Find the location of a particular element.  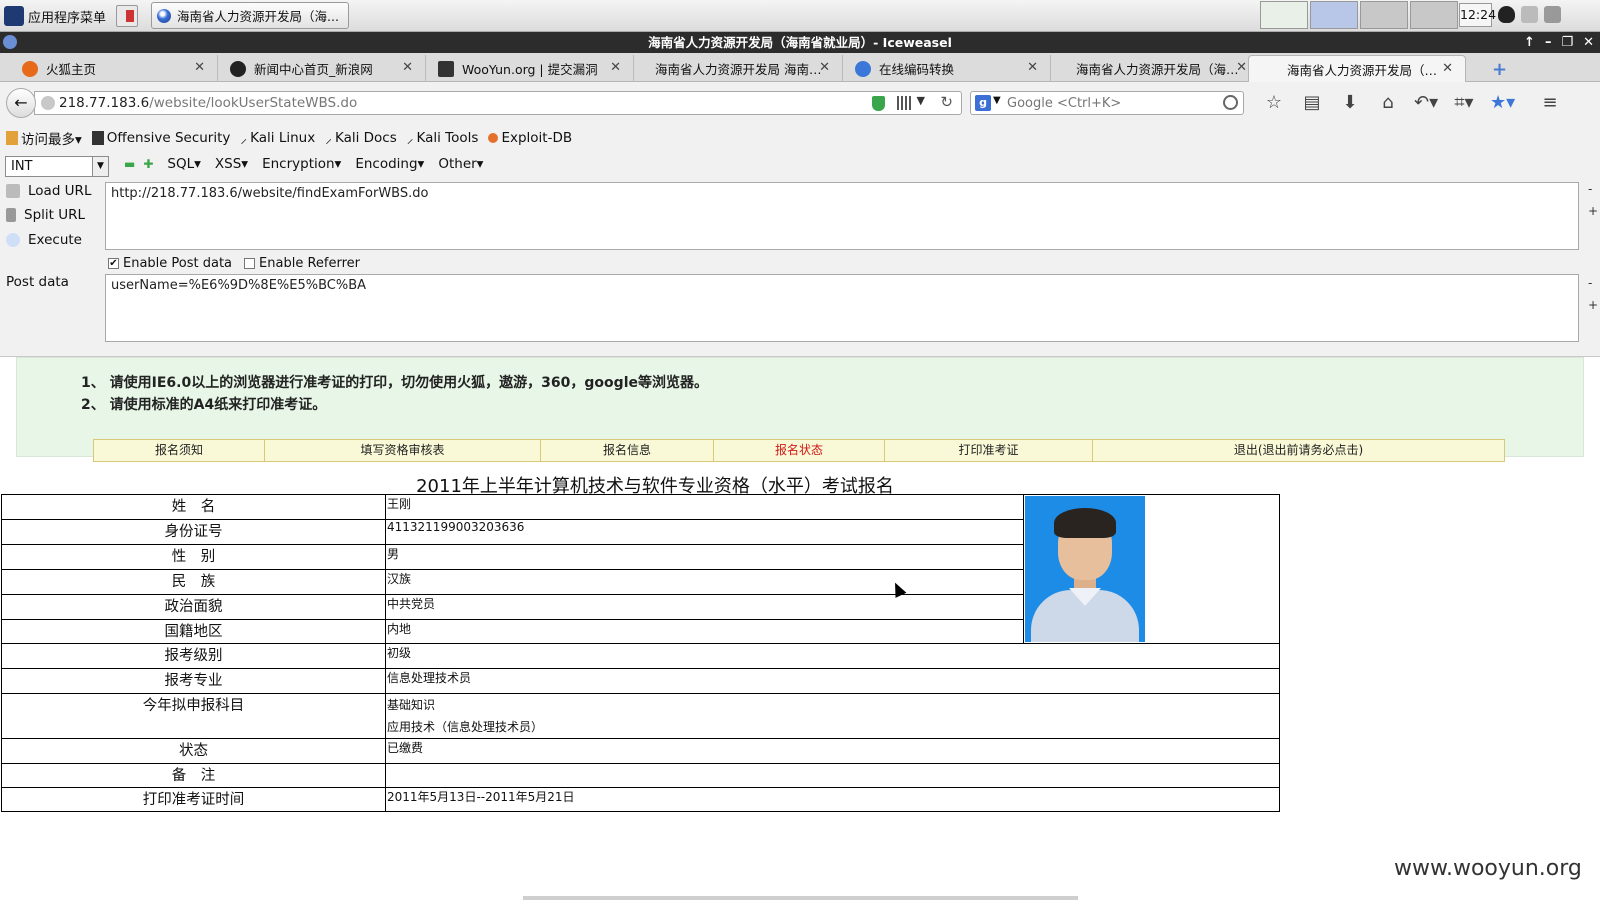

tab-4: 海南省人力资源开发局 海南… ✕ is located at coordinates (734, 68).